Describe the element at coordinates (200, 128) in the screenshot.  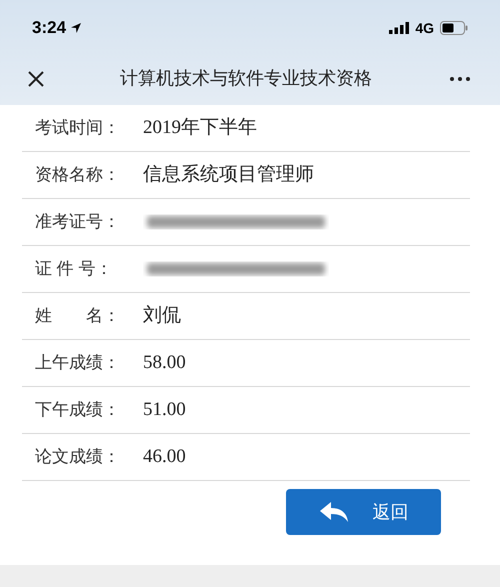
I see `field-value: 2019年下半年` at that location.